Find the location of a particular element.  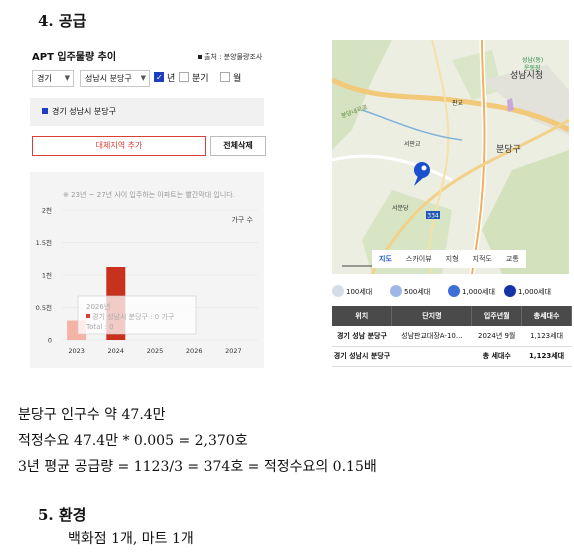

tooltip-line1: 경기 성남시 분당구 : 0 가구 is located at coordinates (133, 316).